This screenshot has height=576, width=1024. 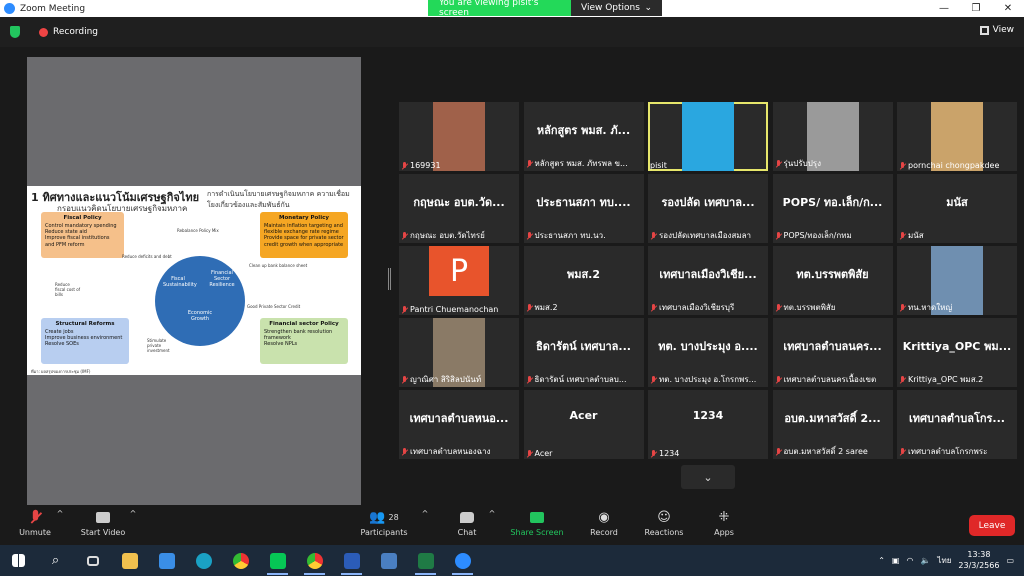 I want to click on video-options-caret: ^, so click(x=133, y=513).